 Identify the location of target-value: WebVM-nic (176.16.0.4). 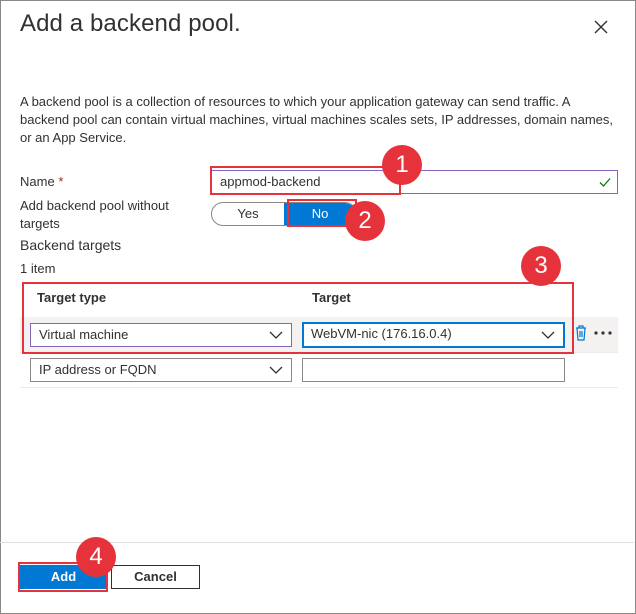
(381, 333).